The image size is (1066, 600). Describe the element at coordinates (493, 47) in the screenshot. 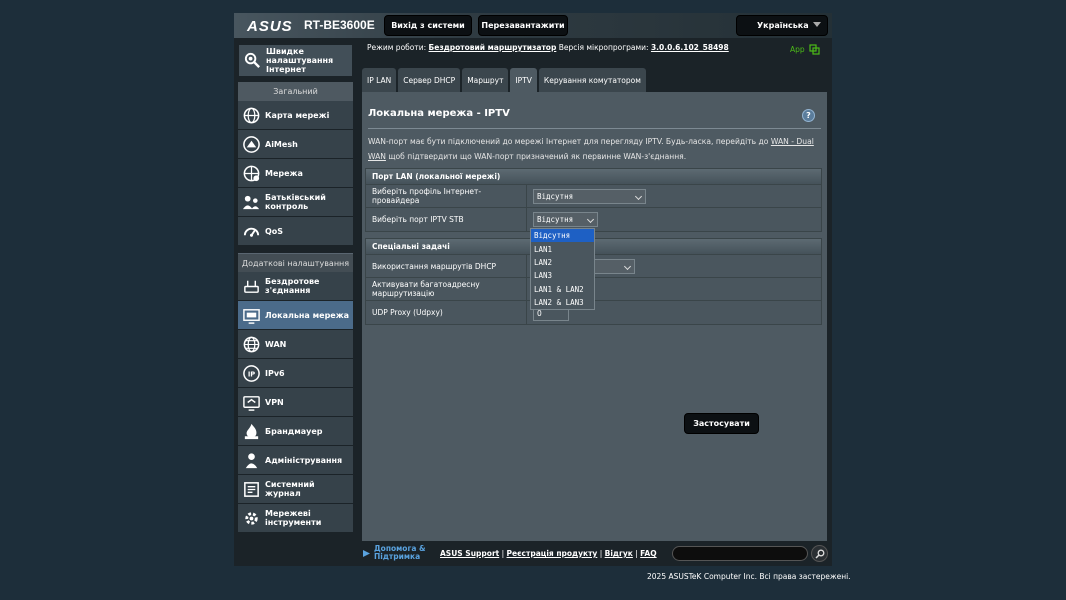

I see `operation-mode-link: Бездротовий маршрутизатор` at that location.